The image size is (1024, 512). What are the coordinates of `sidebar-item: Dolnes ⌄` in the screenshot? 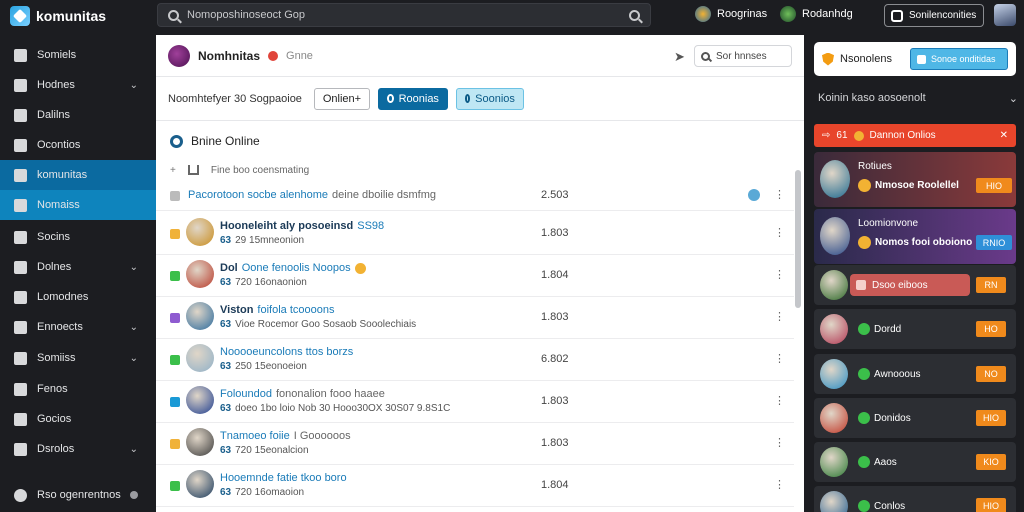 It's located at (78, 267).